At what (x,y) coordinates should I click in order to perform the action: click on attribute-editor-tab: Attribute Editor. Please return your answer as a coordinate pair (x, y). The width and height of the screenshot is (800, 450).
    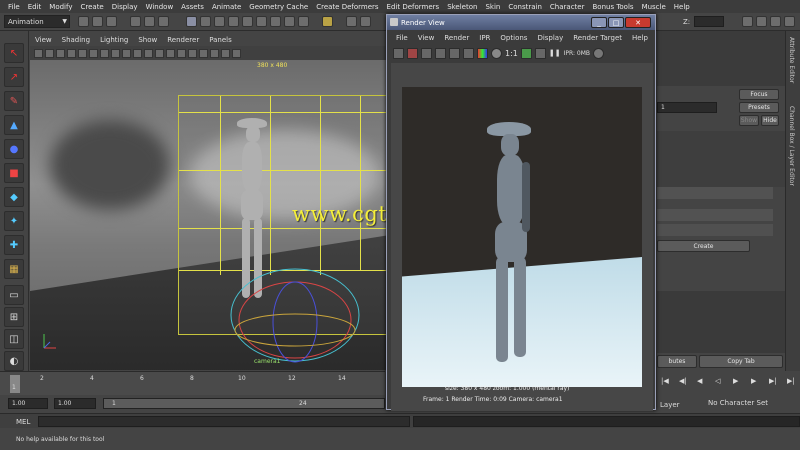
    Looking at the image, I should click on (791, 60).